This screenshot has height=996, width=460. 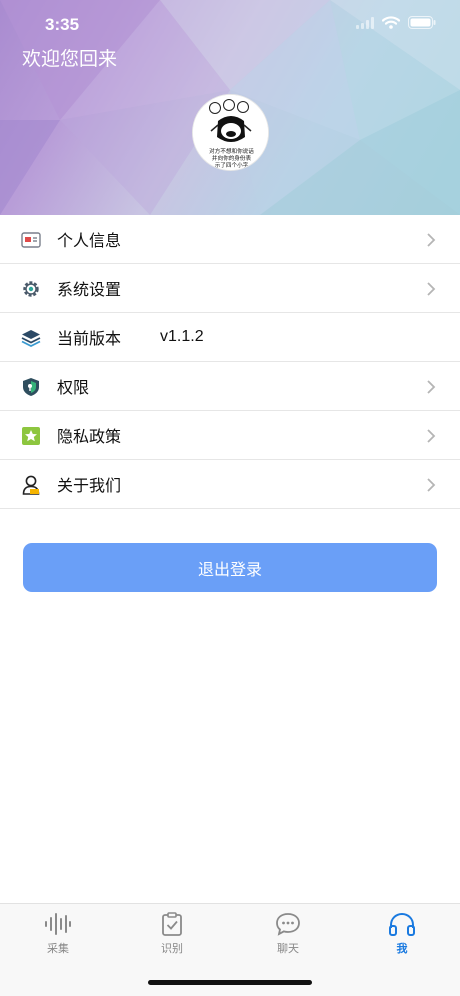 I want to click on tab-me: 我, so click(x=402, y=934).